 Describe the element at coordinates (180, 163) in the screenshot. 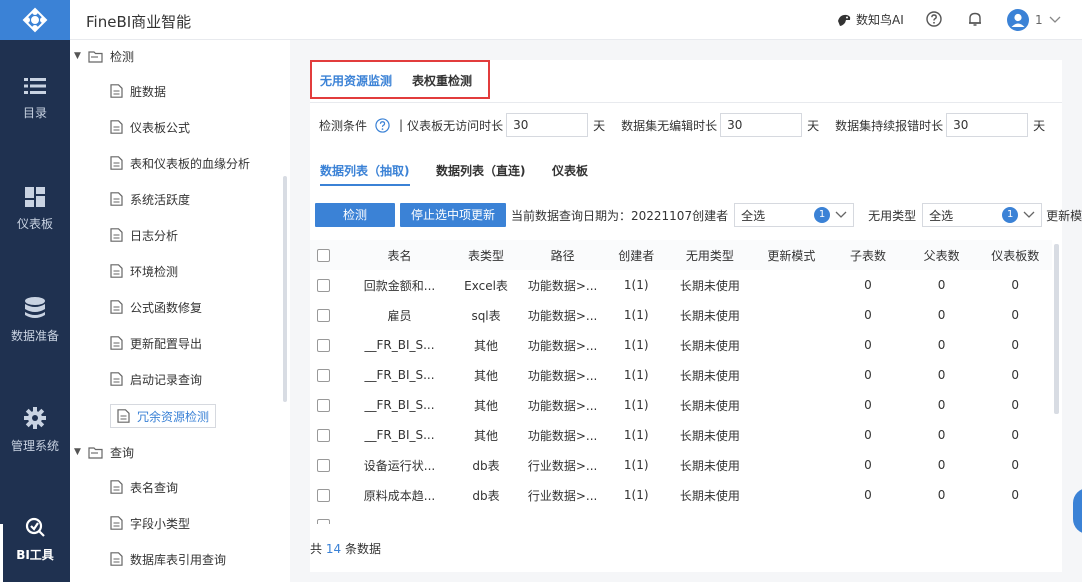

I see `tree-item: 表和仪表板的血缘分析` at that location.